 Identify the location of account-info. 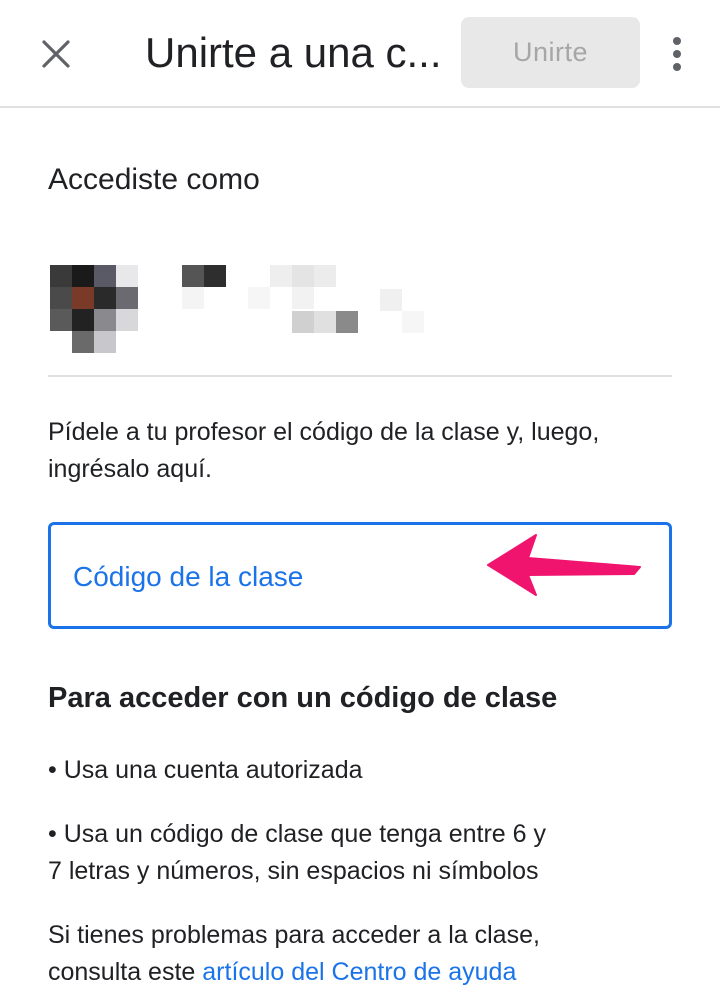
(295, 300).